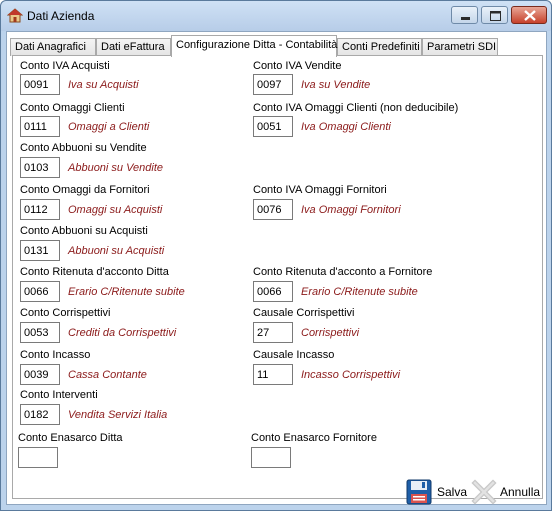  What do you see at coordinates (346, 127) in the screenshot?
I see `iva-omaggi-clienti-description: Iva Omaggi Clienti` at bounding box center [346, 127].